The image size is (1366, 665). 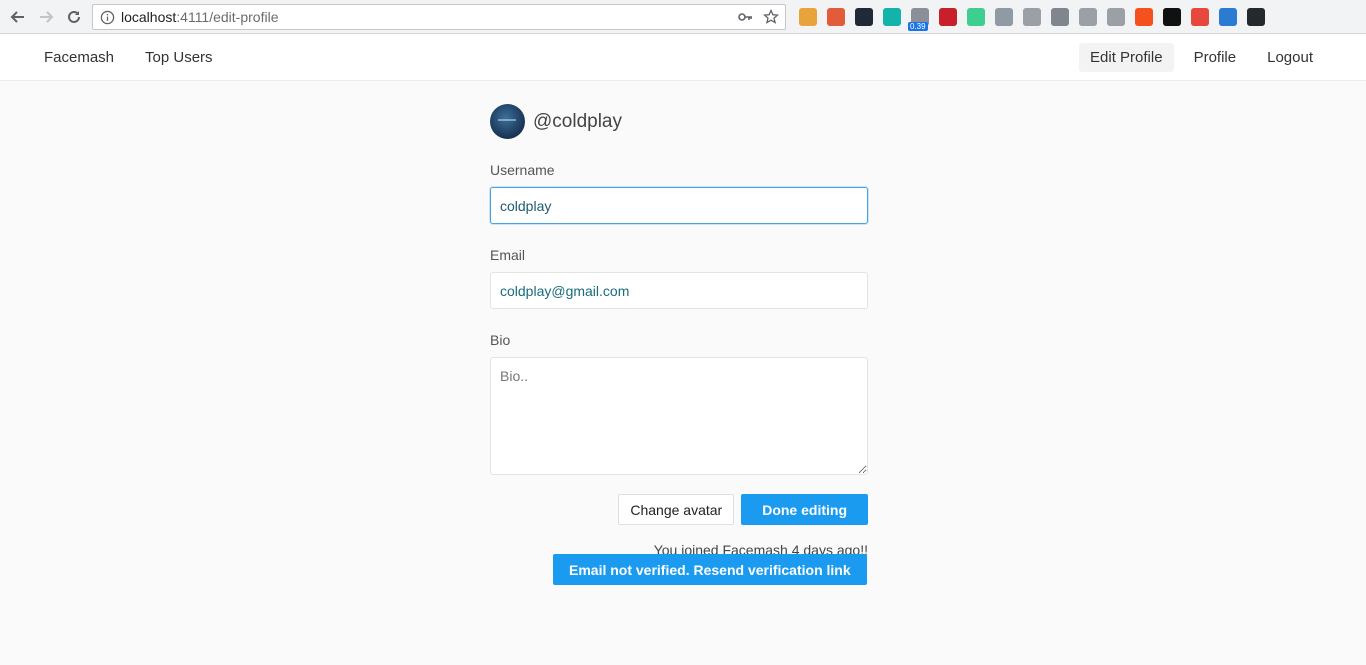 I want to click on address-bar: localhost:4111/edit-profile, so click(x=439, y=17).